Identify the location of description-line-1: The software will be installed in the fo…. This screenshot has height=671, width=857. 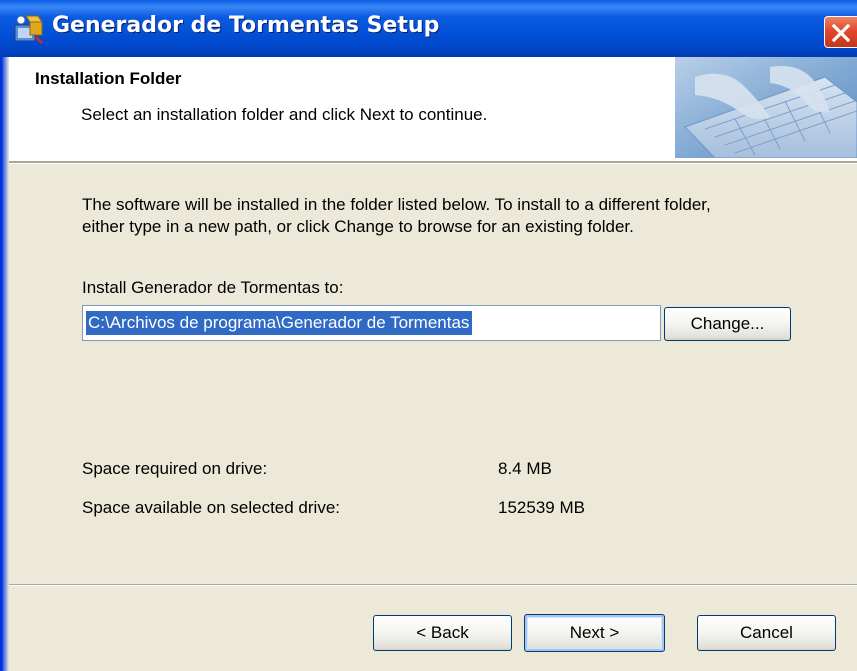
(396, 204).